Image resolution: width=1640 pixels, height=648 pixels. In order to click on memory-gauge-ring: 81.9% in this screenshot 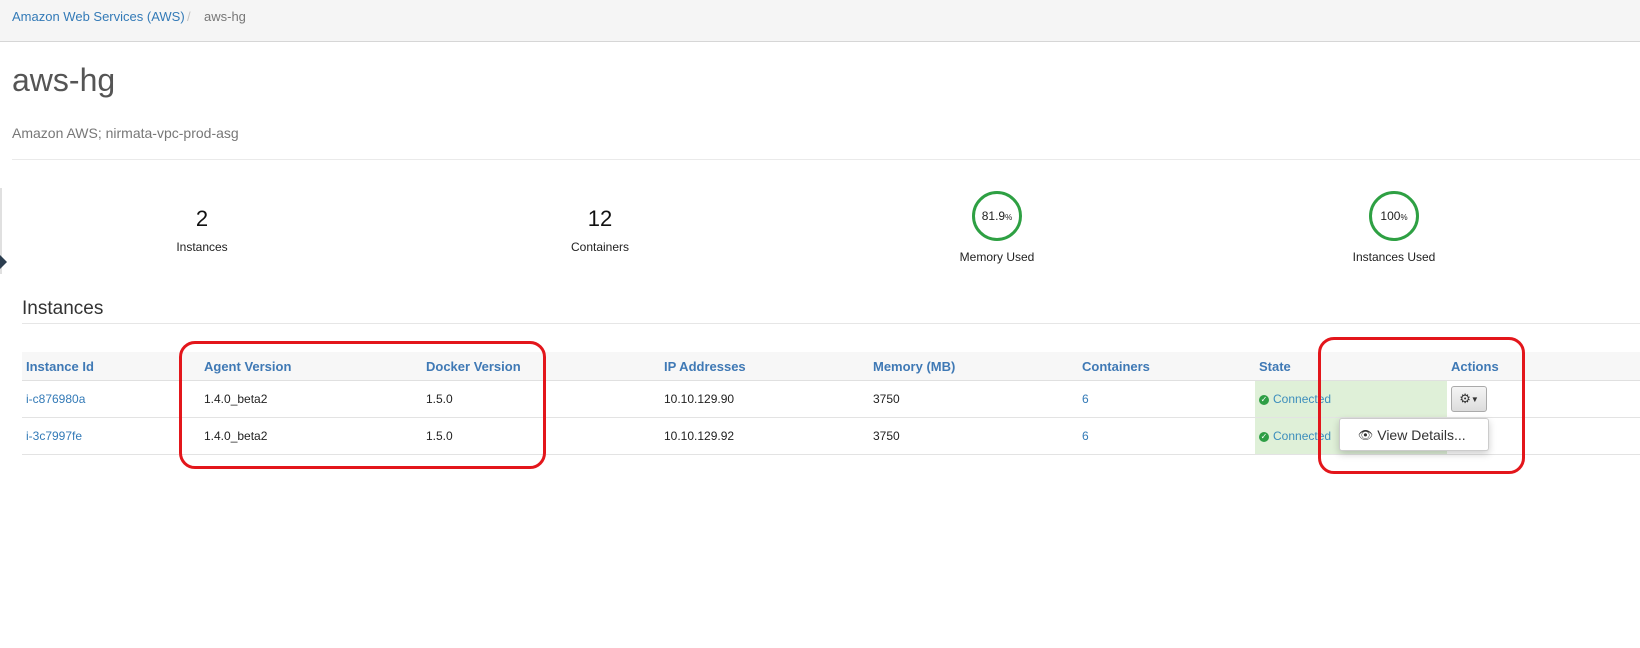, I will do `click(997, 216)`.